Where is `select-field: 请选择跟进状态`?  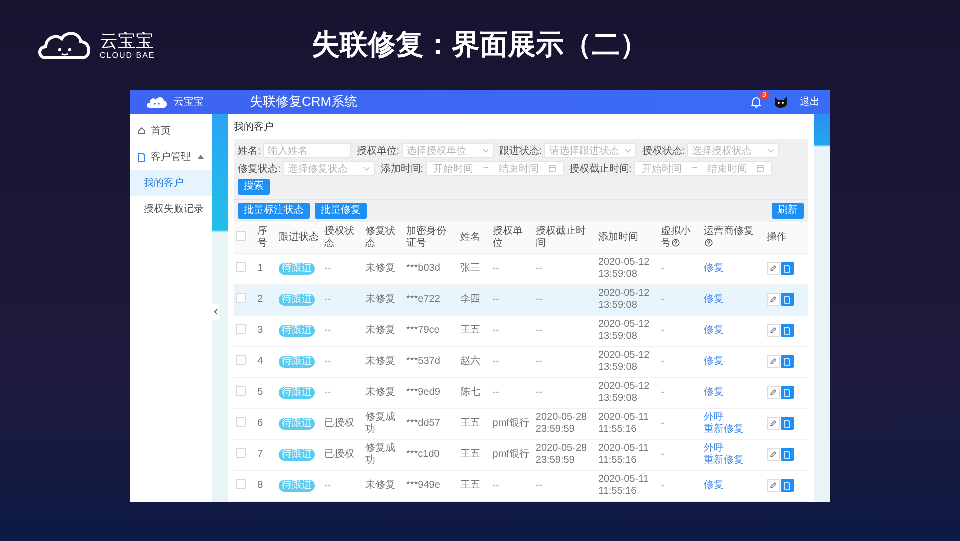
select-field: 请选择跟进状态 is located at coordinates (590, 150).